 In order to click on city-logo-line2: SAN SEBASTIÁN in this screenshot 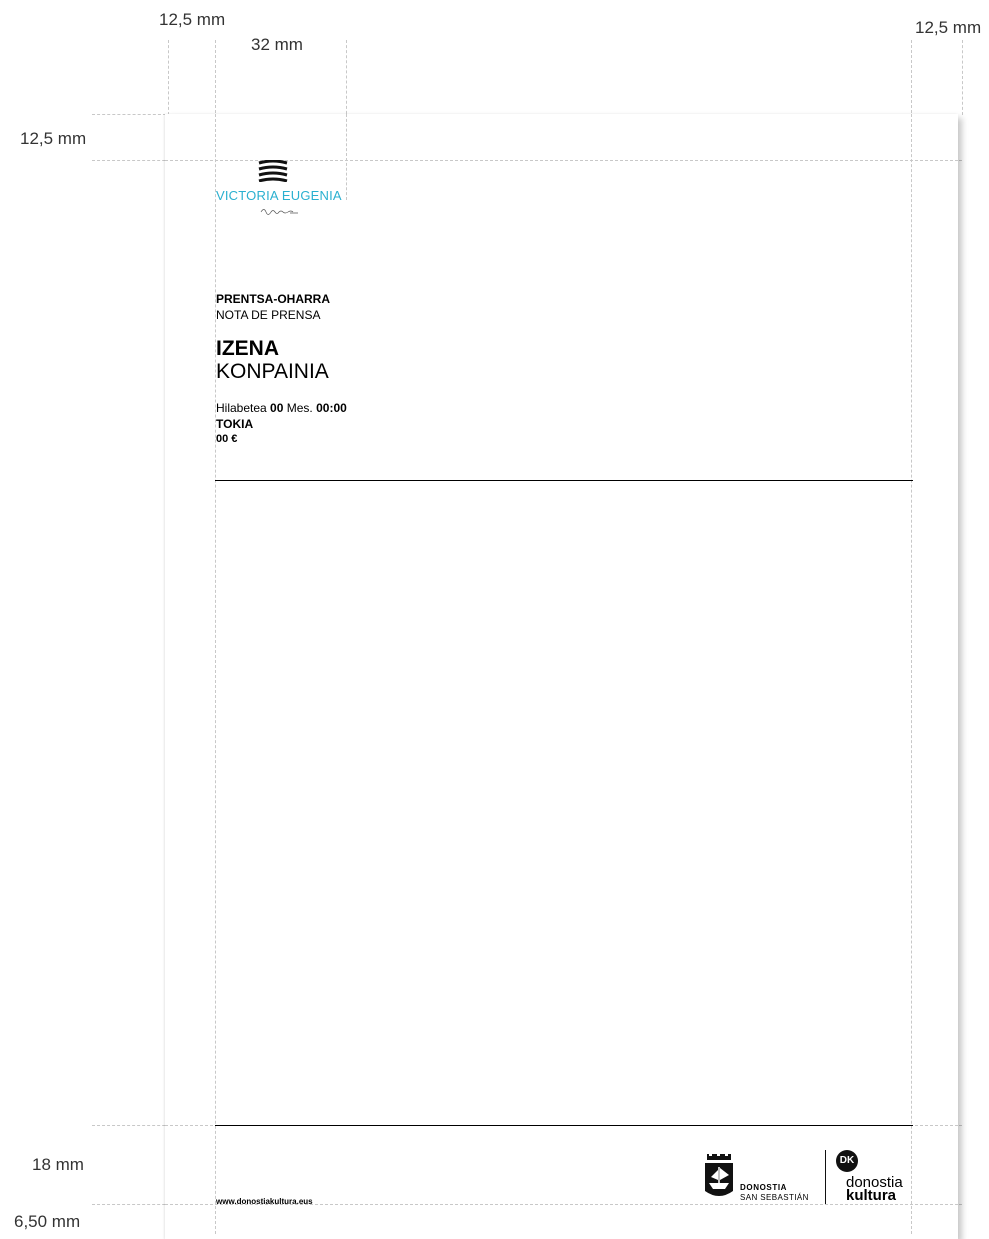, I will do `click(774, 1197)`.